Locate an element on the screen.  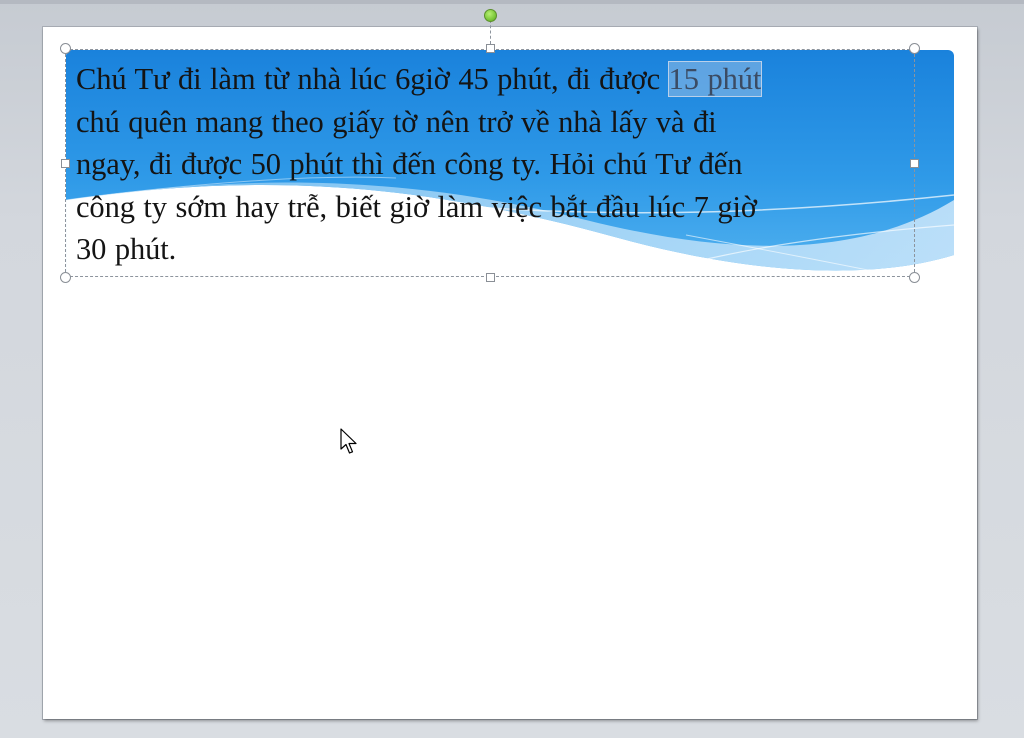
resize-handle-bottom-left is located at coordinates (65, 277).